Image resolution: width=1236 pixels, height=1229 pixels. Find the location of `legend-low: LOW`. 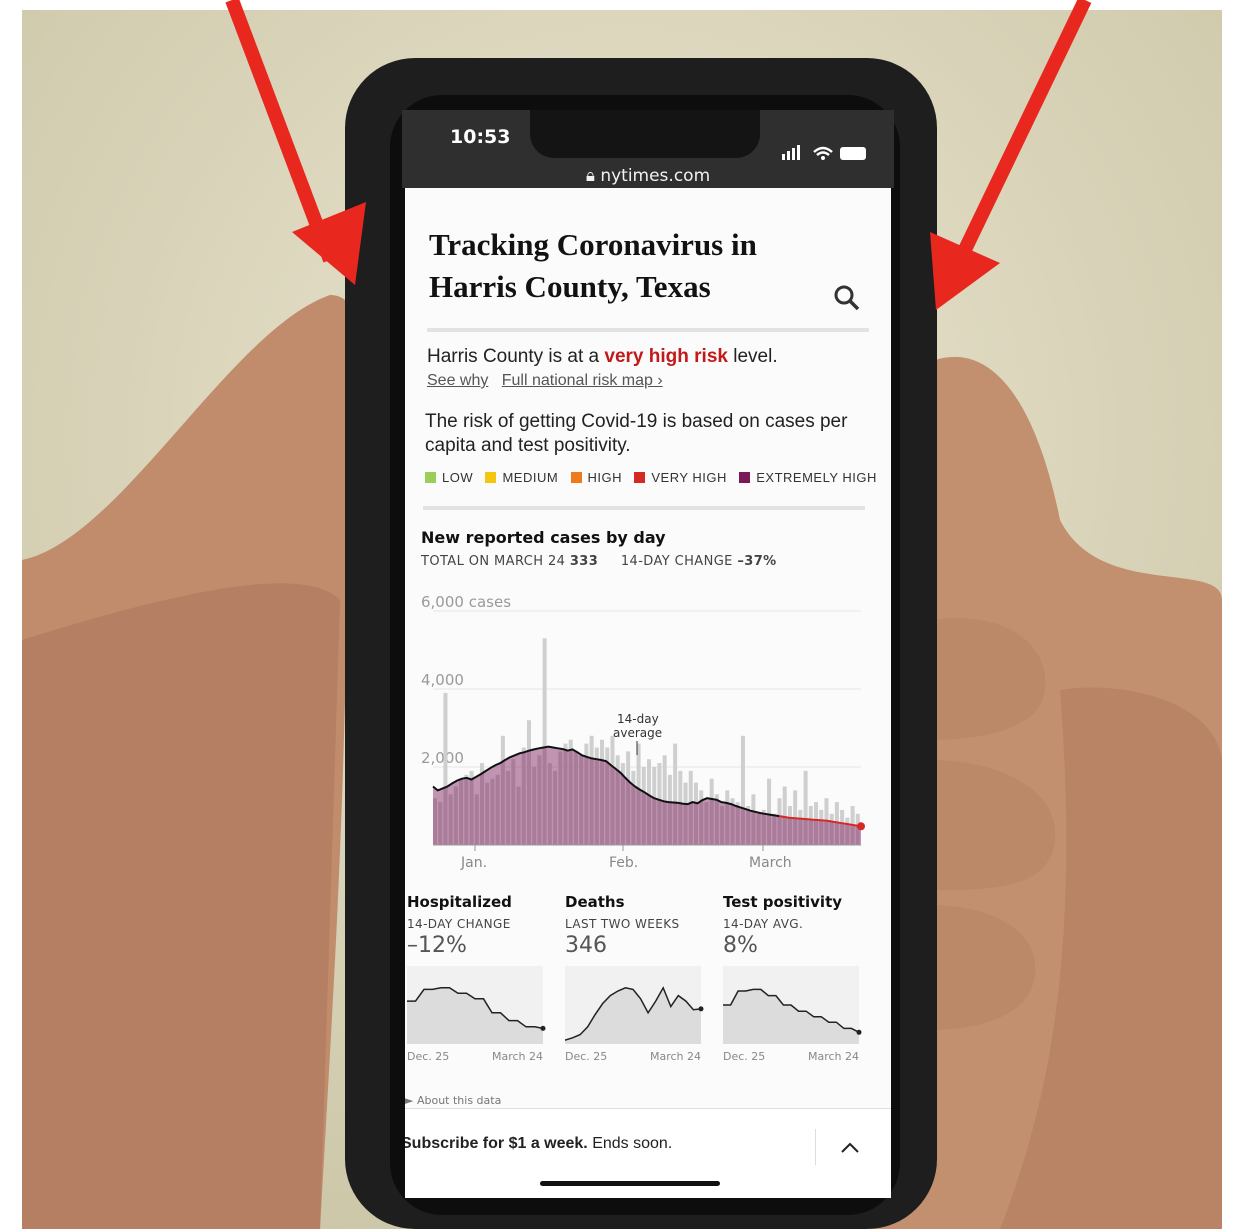

legend-low: LOW is located at coordinates (449, 477).